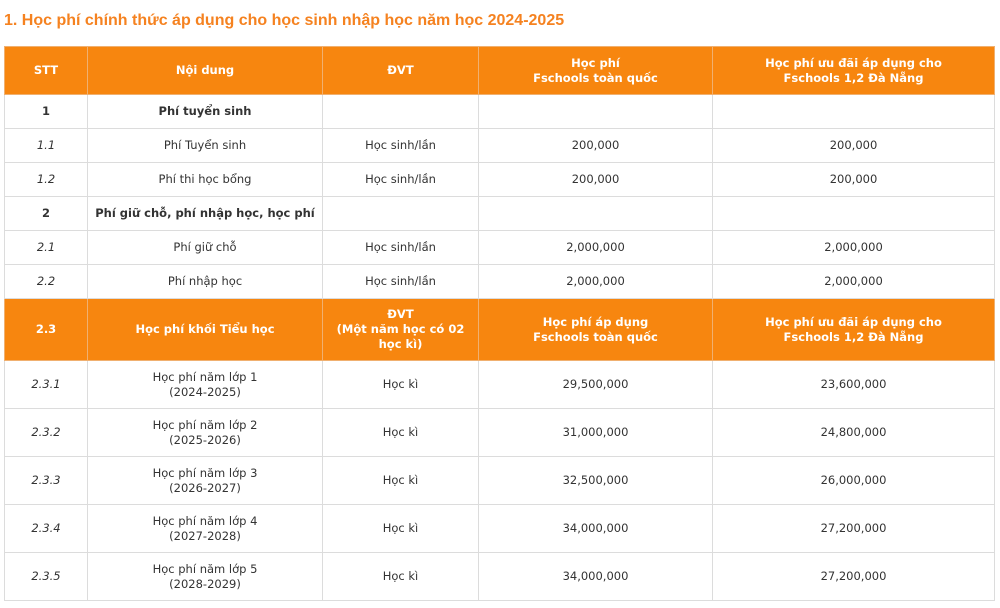 This screenshot has width=1000, height=608. I want to click on row-content: Học phí năm lớp 2 (2025-2026), so click(205, 432).